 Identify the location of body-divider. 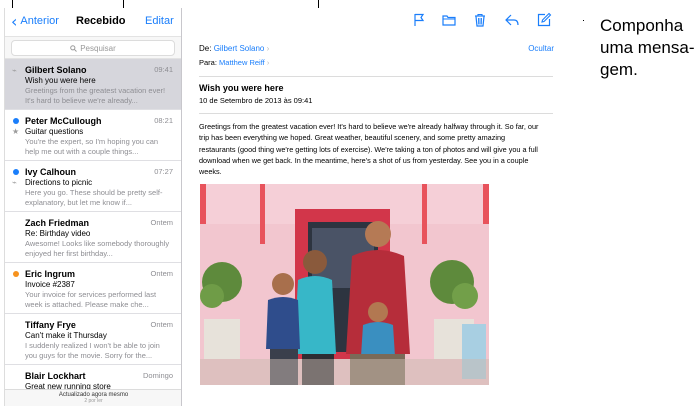
(376, 113).